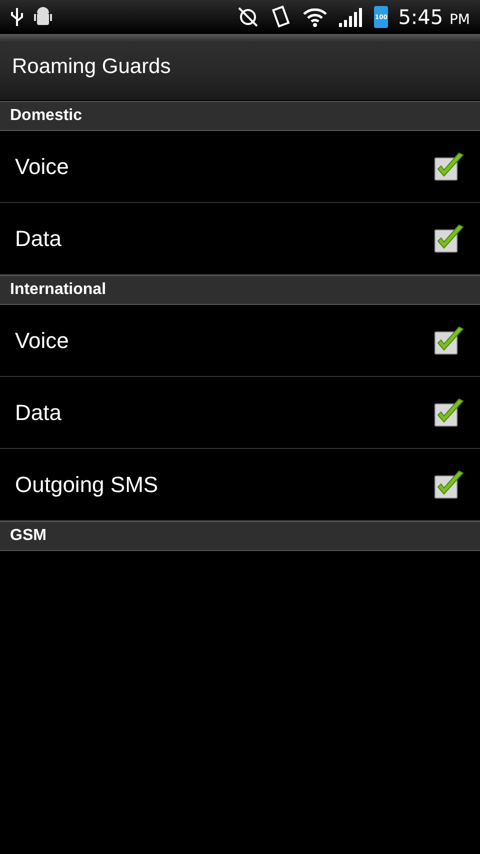  Describe the element at coordinates (17, 17) in the screenshot. I see `usb-icon` at that location.